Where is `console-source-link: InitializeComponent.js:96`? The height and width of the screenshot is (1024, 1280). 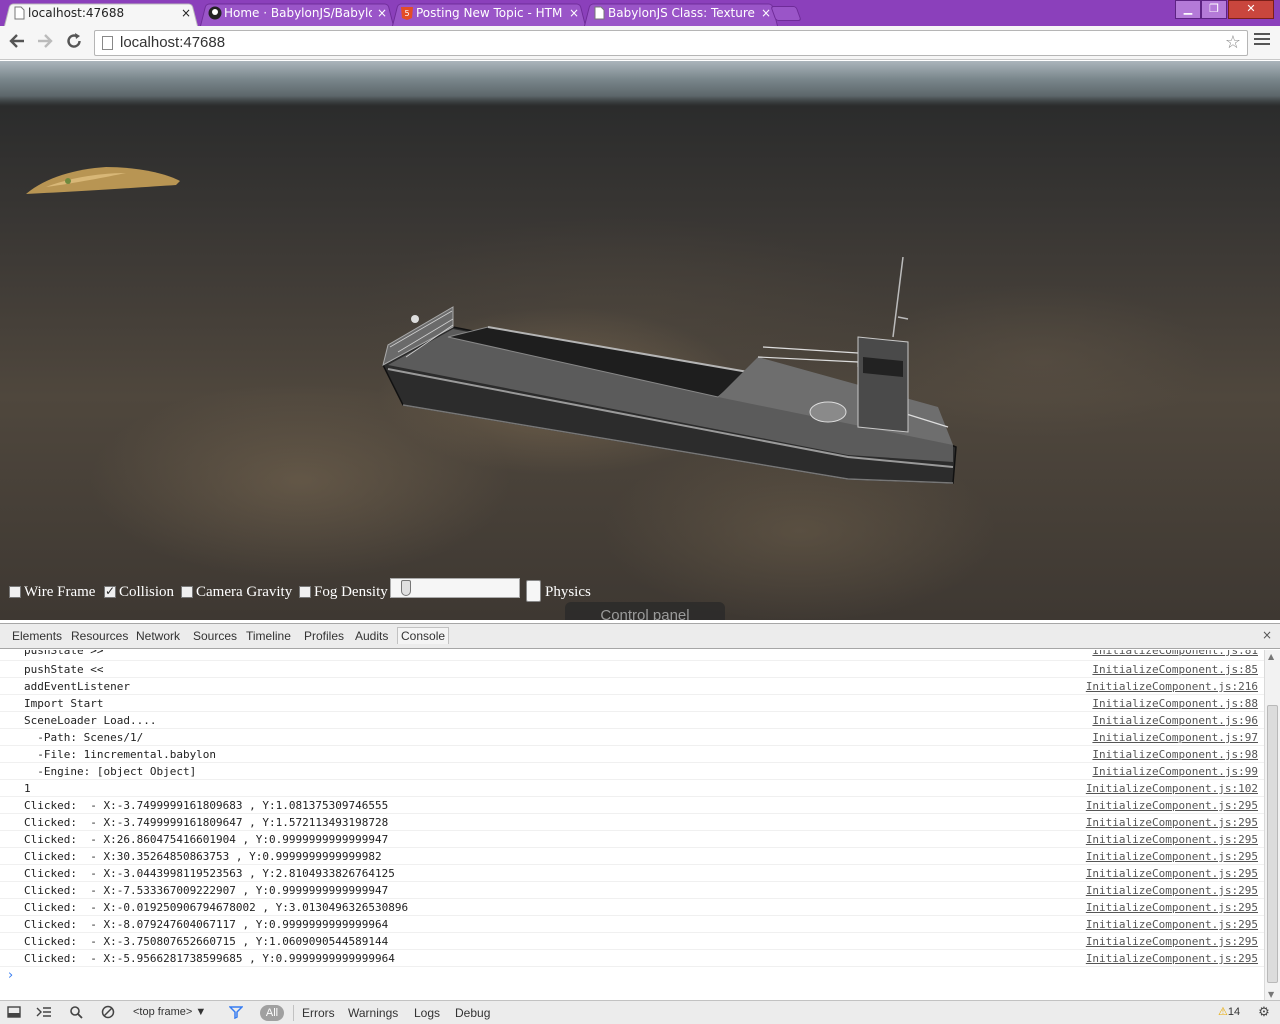
console-source-link: InitializeComponent.js:96 is located at coordinates (1175, 720).